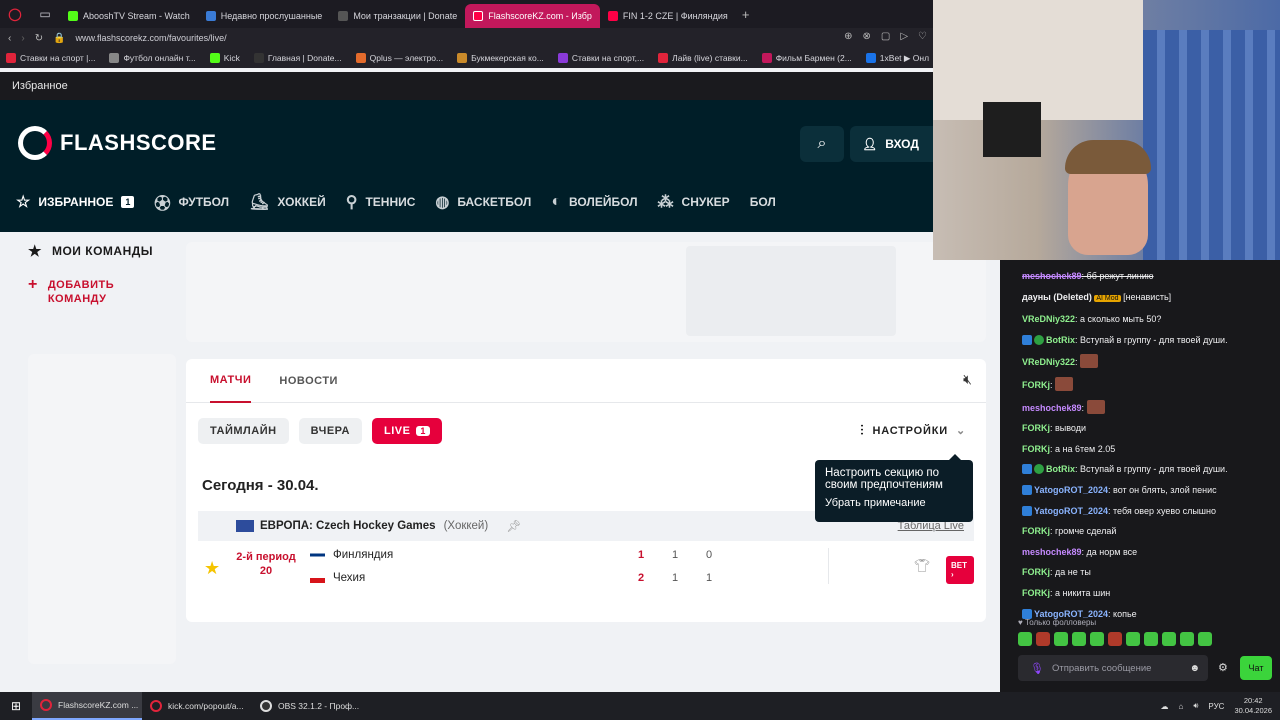 The height and width of the screenshot is (720, 1280). Describe the element at coordinates (1194, 668) in the screenshot. I see `emoji-icon: ☻` at that location.